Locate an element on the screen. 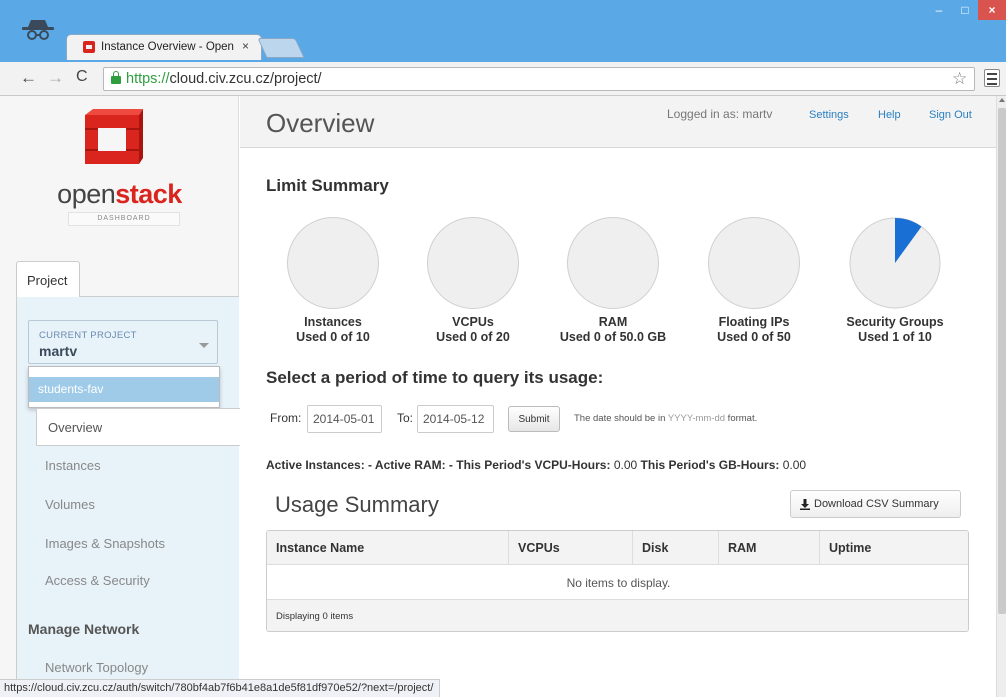  limit-label-floating-ips: Floating IPs Used 0 of 50 is located at coordinates (754, 330).